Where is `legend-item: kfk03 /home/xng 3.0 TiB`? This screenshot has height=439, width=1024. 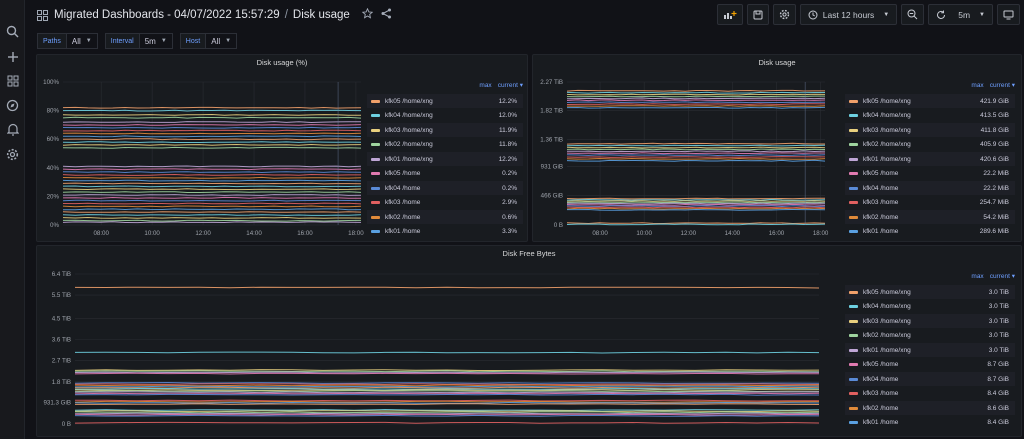 legend-item: kfk03 /home/xng 3.0 TiB is located at coordinates (930, 321).